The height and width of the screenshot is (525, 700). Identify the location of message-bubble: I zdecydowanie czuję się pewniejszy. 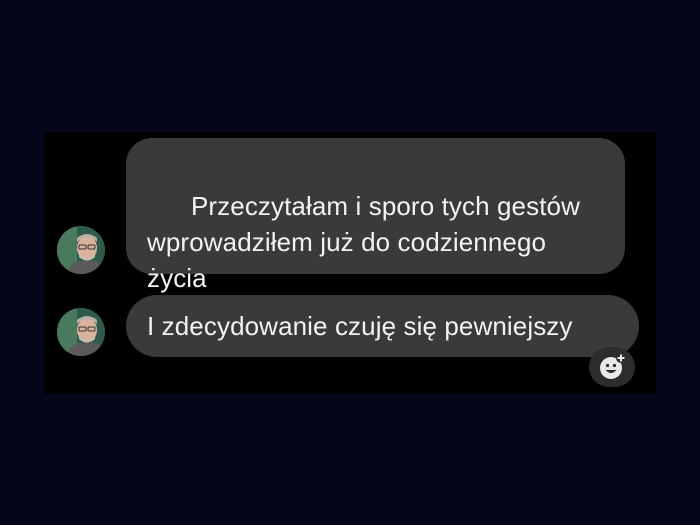
(382, 326).